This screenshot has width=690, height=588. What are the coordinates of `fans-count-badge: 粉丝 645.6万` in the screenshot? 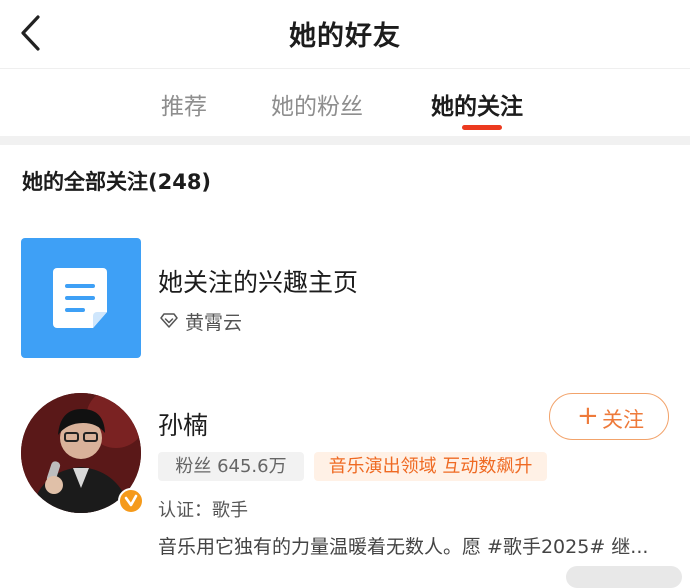 It's located at (231, 466).